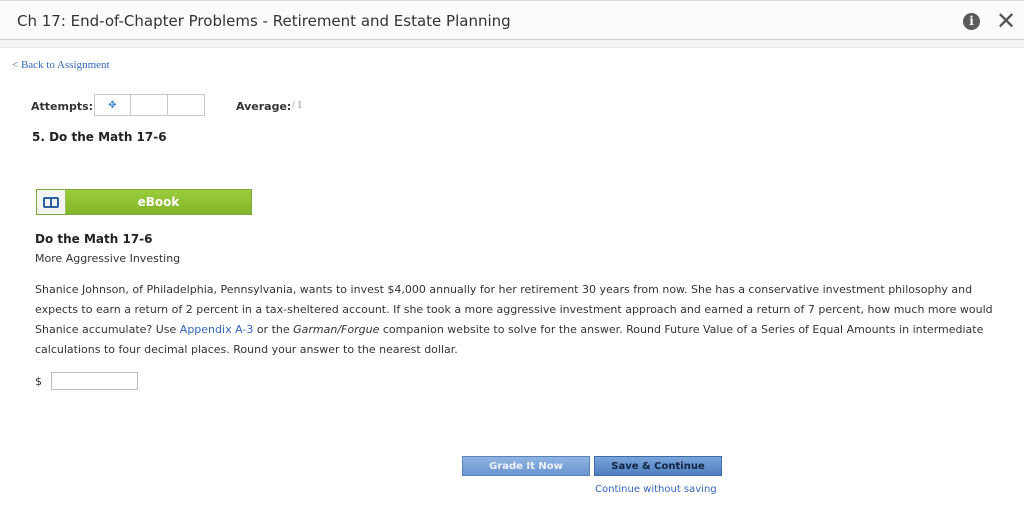 This screenshot has width=1024, height=526. What do you see at coordinates (38, 381) in the screenshot?
I see `currency-label: $` at bounding box center [38, 381].